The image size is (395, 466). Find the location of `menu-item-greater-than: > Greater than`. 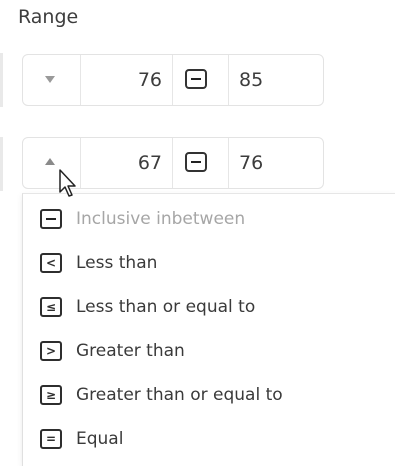

menu-item-greater-than: > Greater than is located at coordinates (209, 351).